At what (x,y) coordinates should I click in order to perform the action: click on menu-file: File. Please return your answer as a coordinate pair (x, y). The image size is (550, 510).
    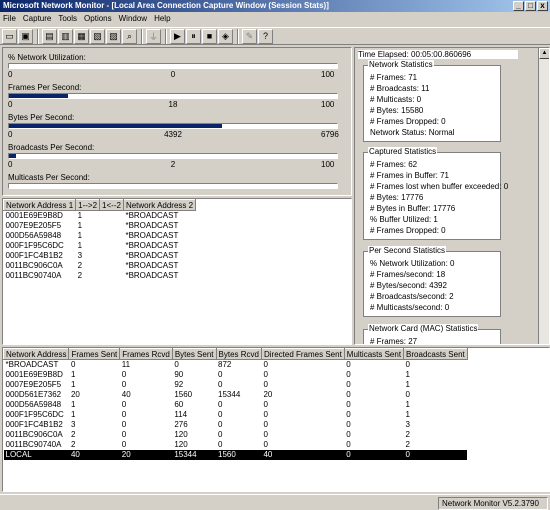
    Looking at the image, I should click on (9, 18).